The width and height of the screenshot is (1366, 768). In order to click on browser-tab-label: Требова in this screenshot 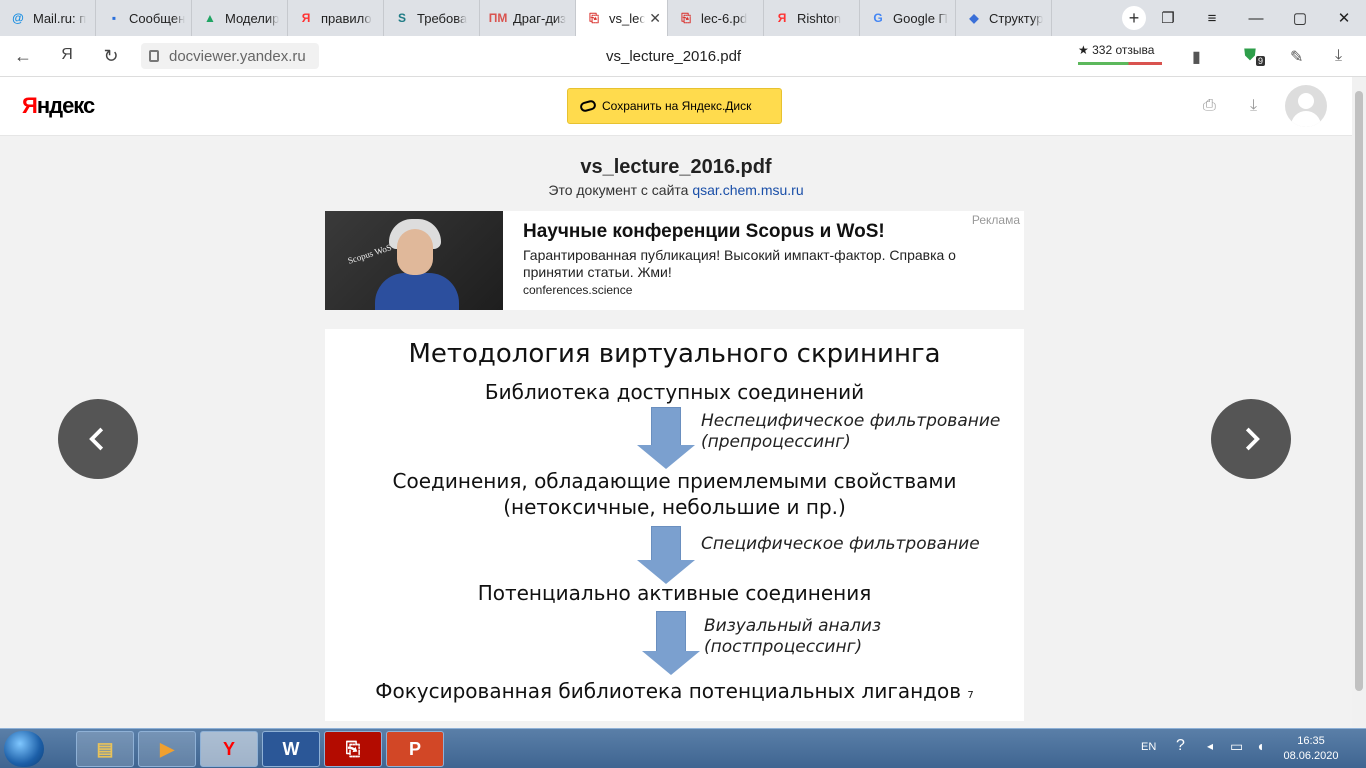, I will do `click(442, 18)`.